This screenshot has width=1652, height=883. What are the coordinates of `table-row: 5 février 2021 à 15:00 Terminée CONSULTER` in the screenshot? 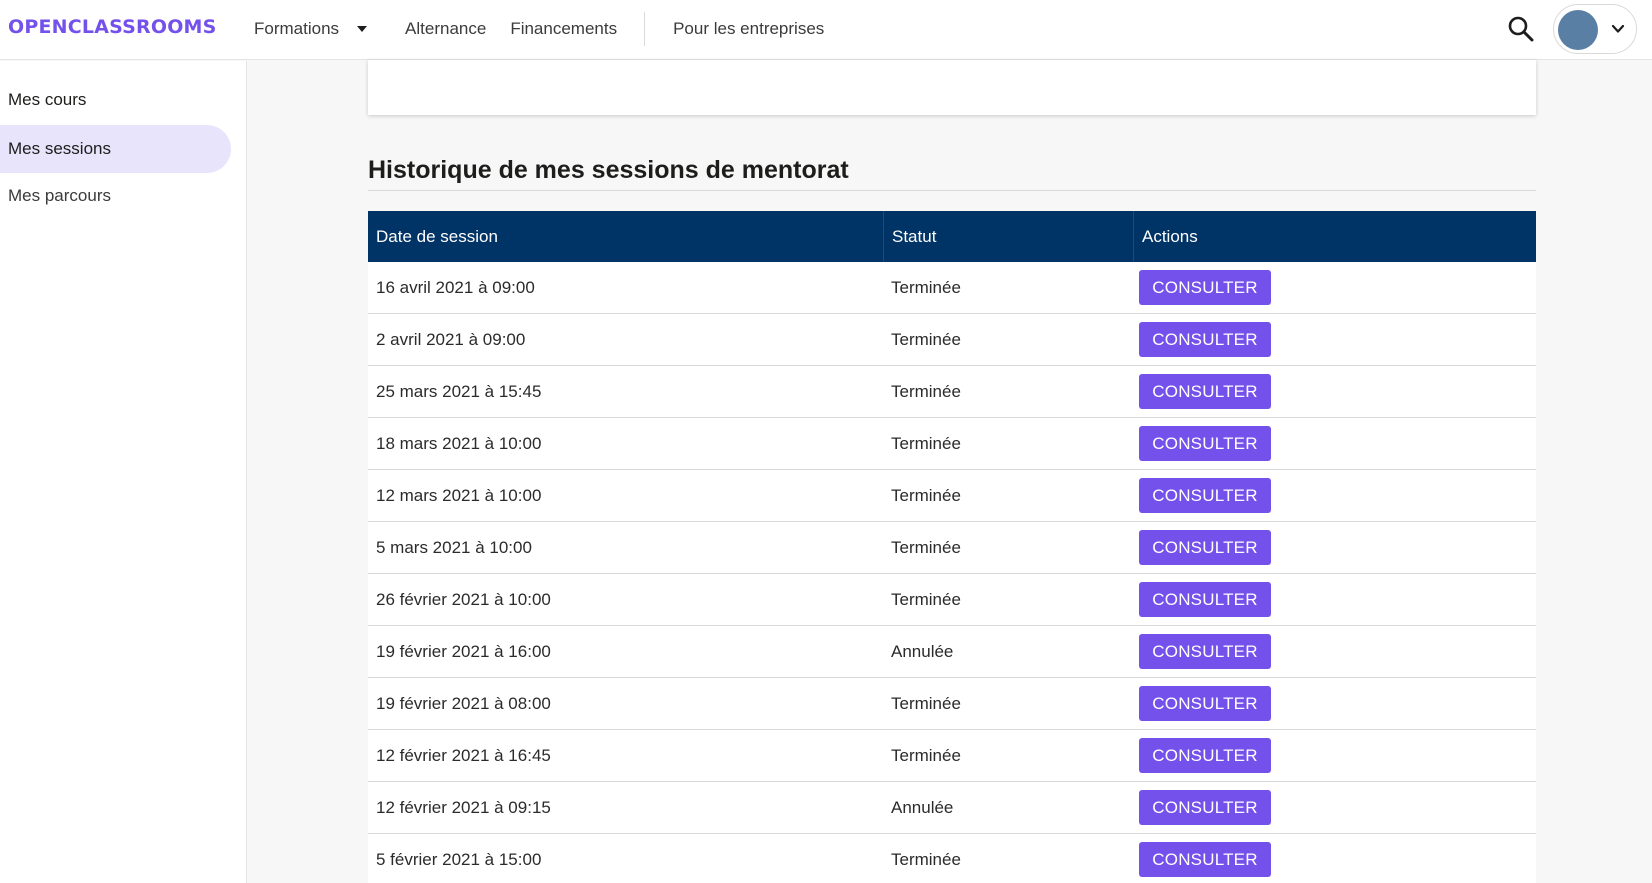 It's located at (952, 858).